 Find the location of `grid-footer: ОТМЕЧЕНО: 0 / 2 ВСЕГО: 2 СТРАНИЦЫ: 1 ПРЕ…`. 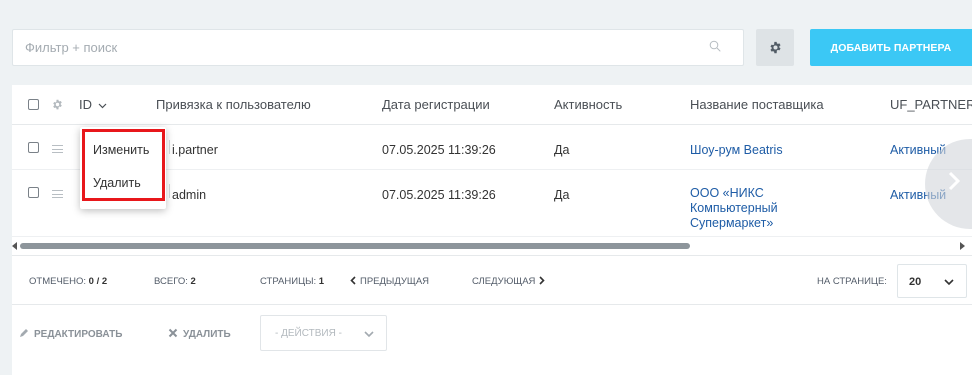

grid-footer: ОТМЕЧЕНО: 0 / 2 ВСЕГО: 2 СТРАНИЦЫ: 1 ПРЕ… is located at coordinates (492, 280).